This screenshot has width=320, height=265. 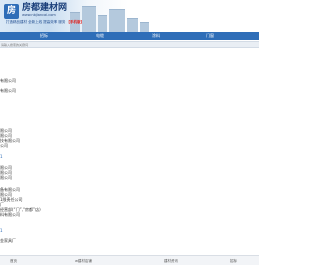 I want to click on nav-item-bidding: 招标, so click(x=44, y=36).